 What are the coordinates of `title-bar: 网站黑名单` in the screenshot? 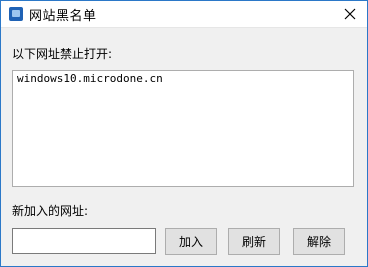 It's located at (184, 14).